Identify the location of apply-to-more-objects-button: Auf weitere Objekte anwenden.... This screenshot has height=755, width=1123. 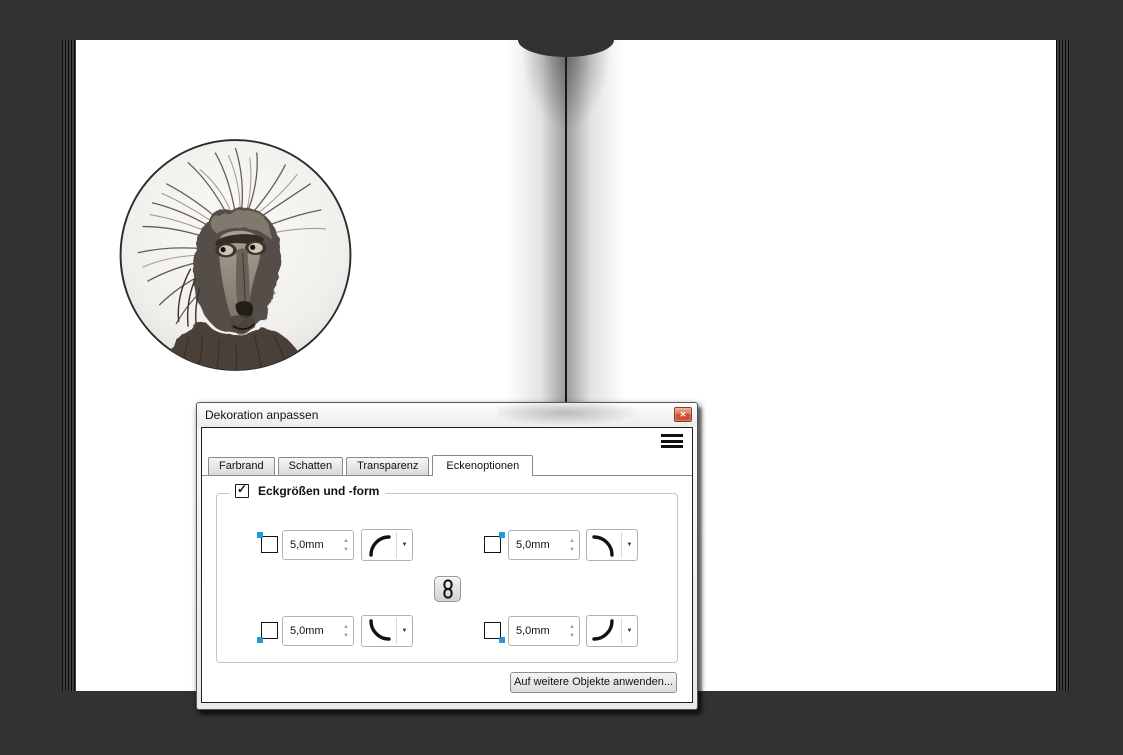
(593, 682).